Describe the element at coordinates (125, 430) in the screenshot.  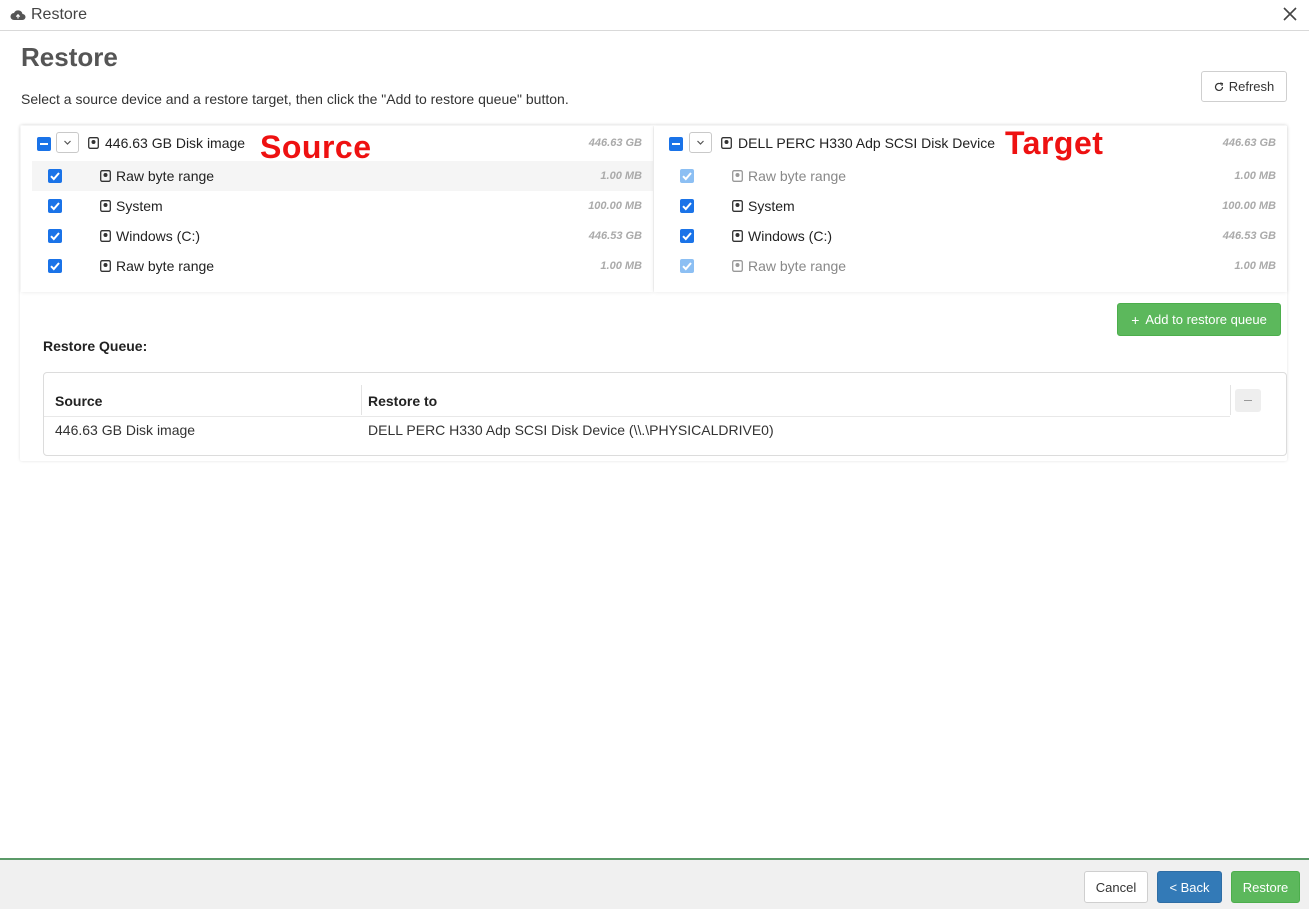
I see `queue-source-cell: 446.63 GB Disk image` at that location.